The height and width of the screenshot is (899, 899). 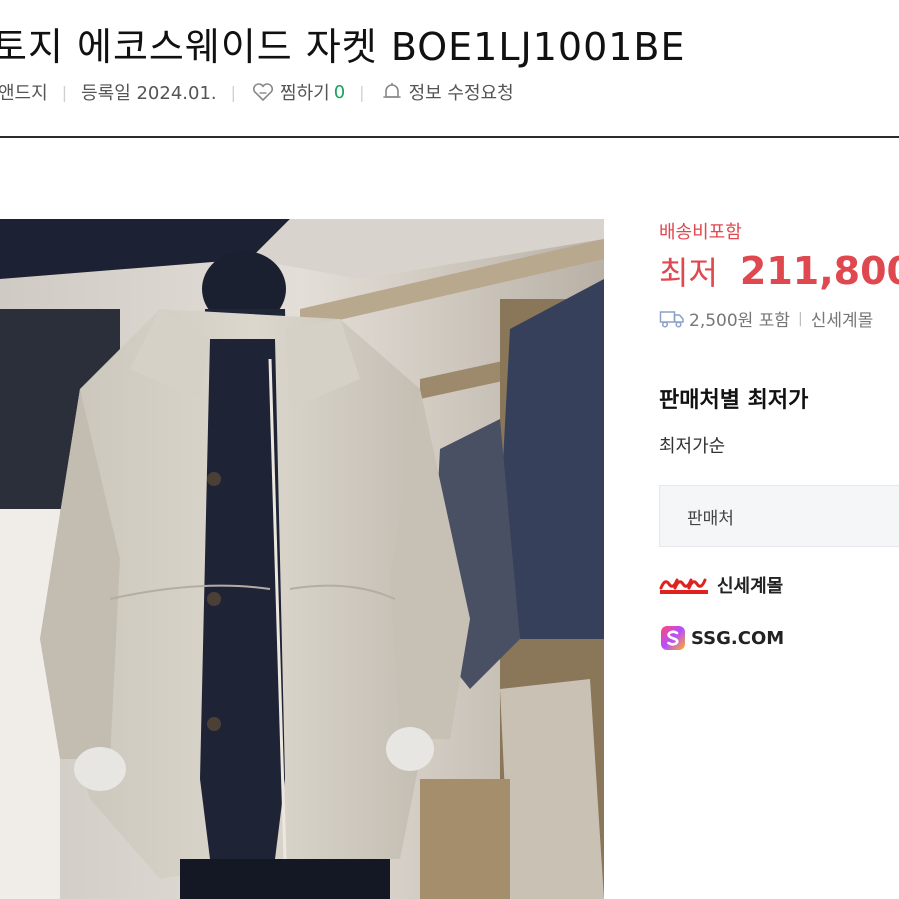 What do you see at coordinates (779, 516) in the screenshot?
I see `seller-column-header: 판매처` at bounding box center [779, 516].